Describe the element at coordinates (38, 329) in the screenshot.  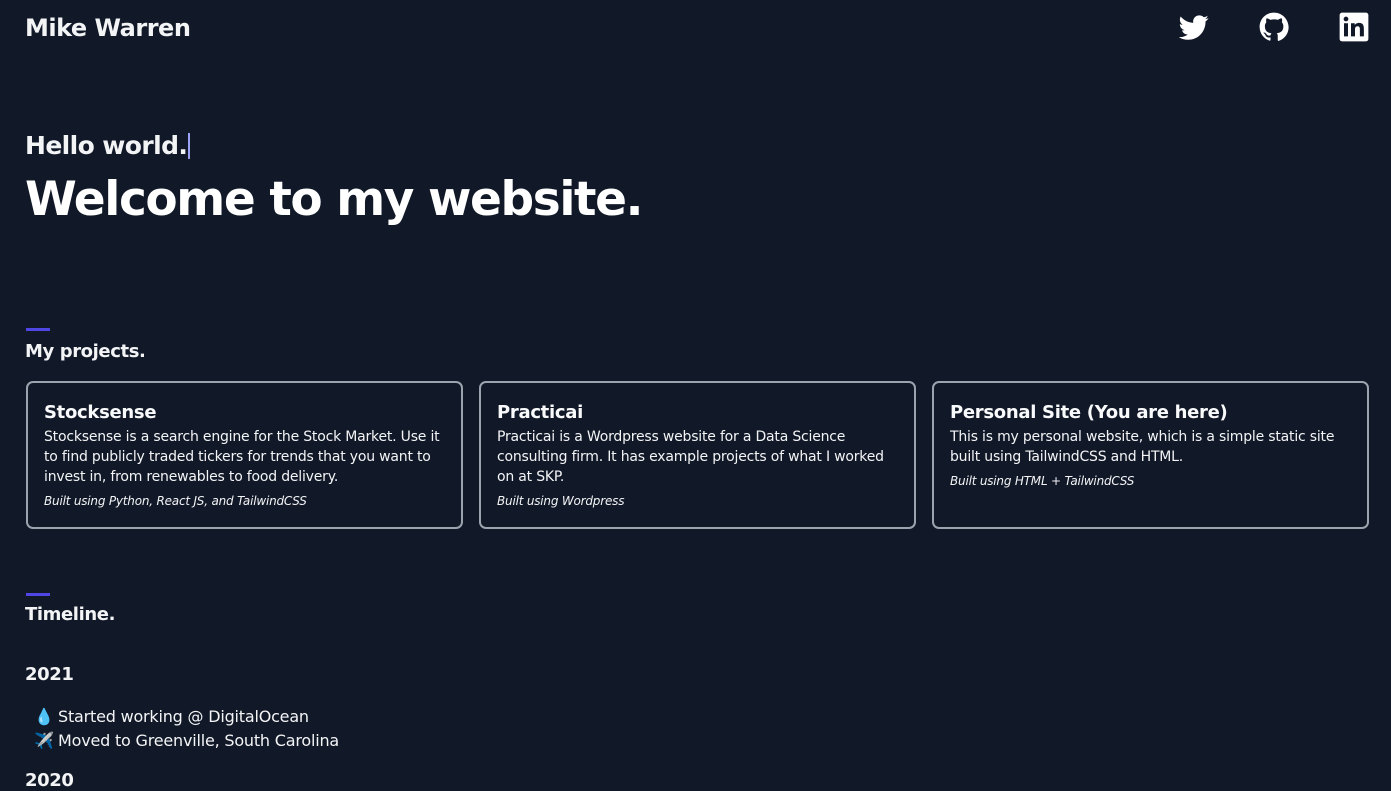
I see `projects-accent-bar` at that location.